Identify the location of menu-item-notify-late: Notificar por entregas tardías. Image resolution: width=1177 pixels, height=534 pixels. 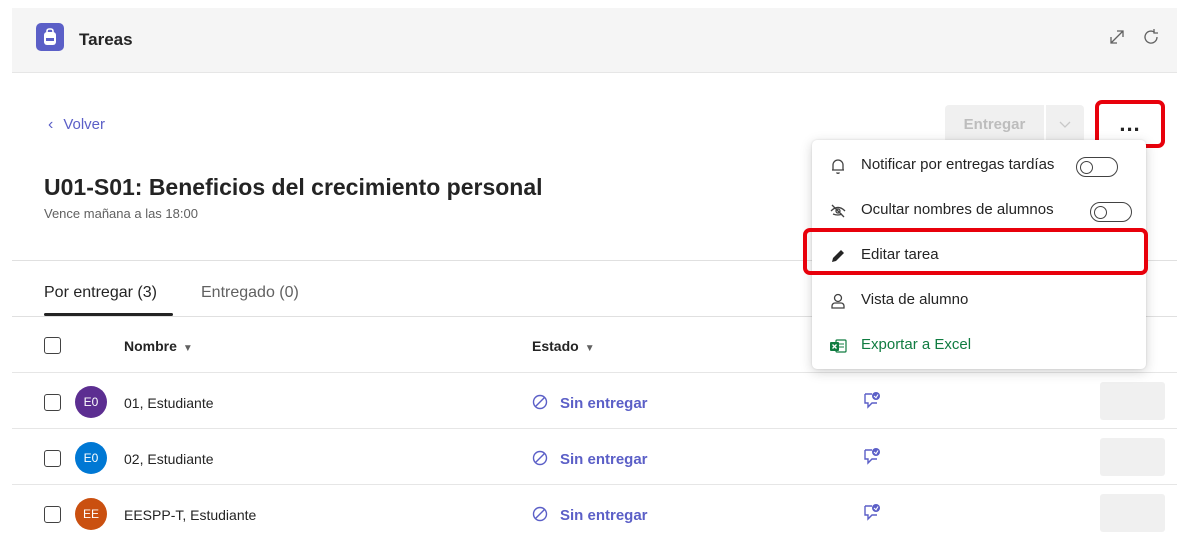
(979, 166).